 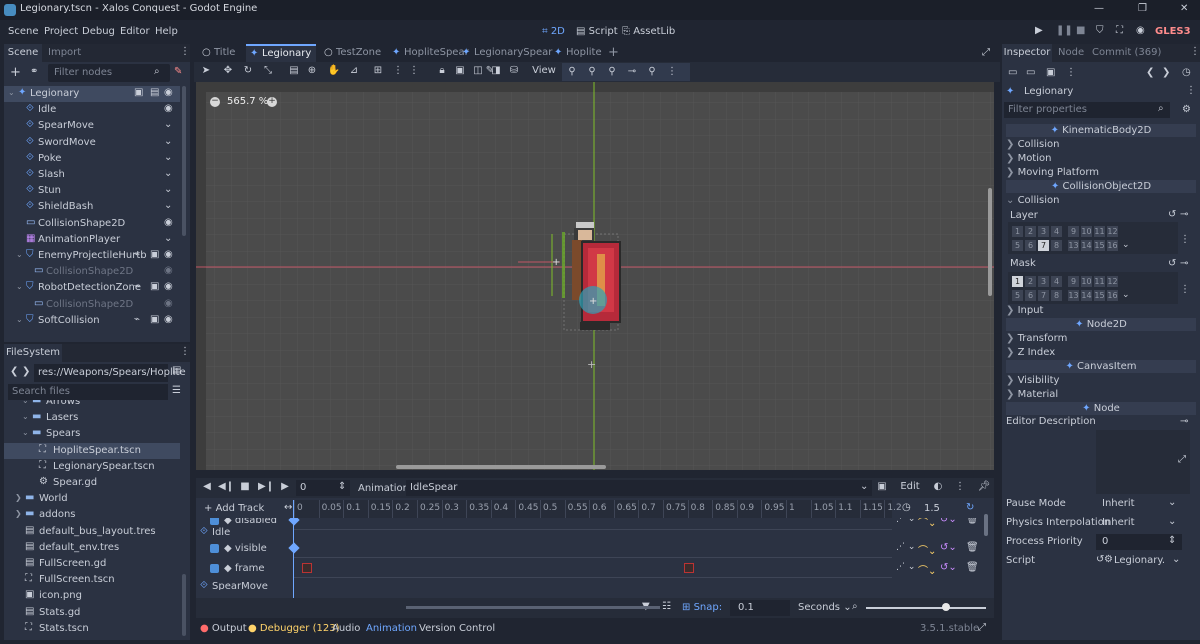 I want to click on viewport-v-scrollbar, so click(x=990, y=242).